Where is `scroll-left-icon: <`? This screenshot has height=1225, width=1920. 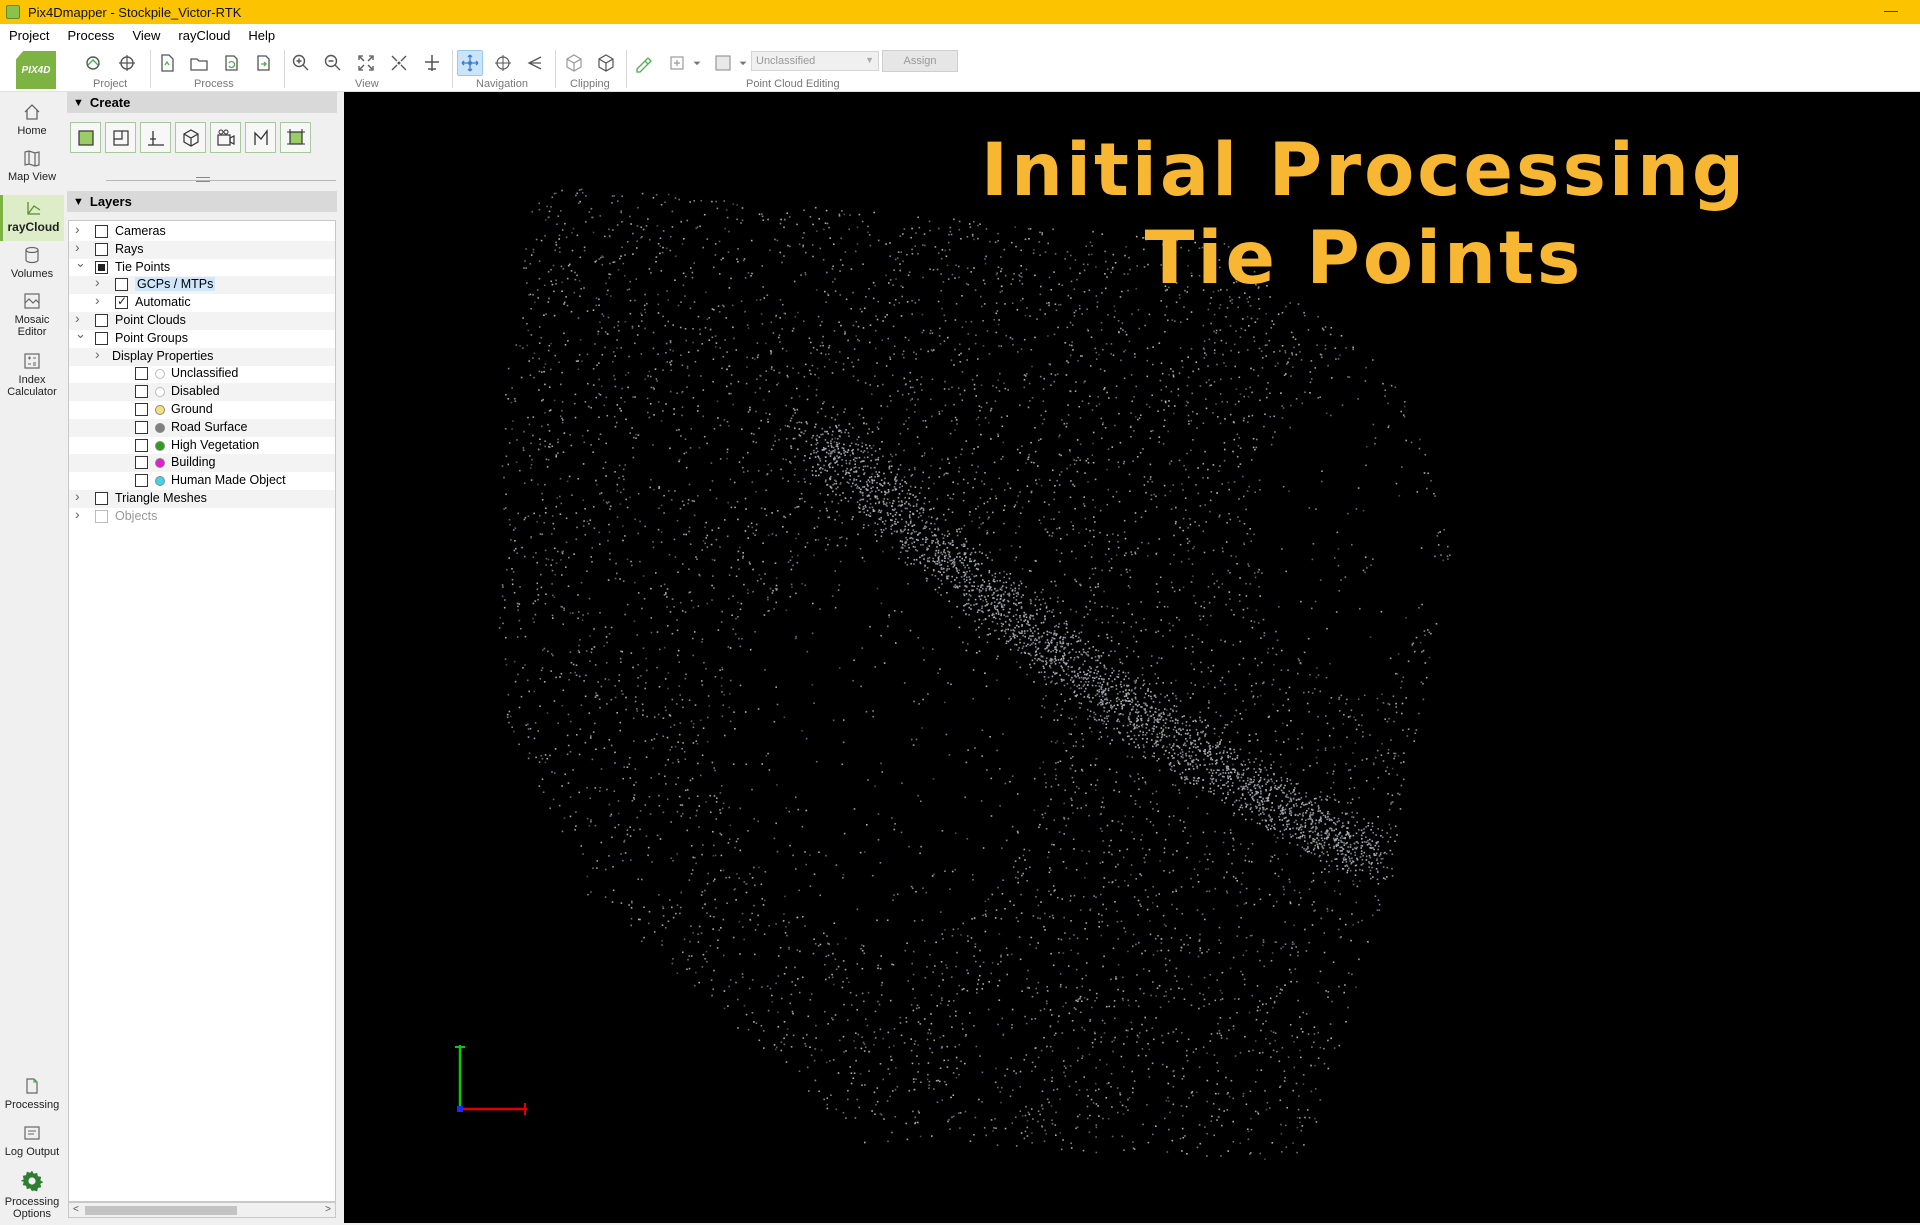 scroll-left-icon: < is located at coordinates (76, 1209).